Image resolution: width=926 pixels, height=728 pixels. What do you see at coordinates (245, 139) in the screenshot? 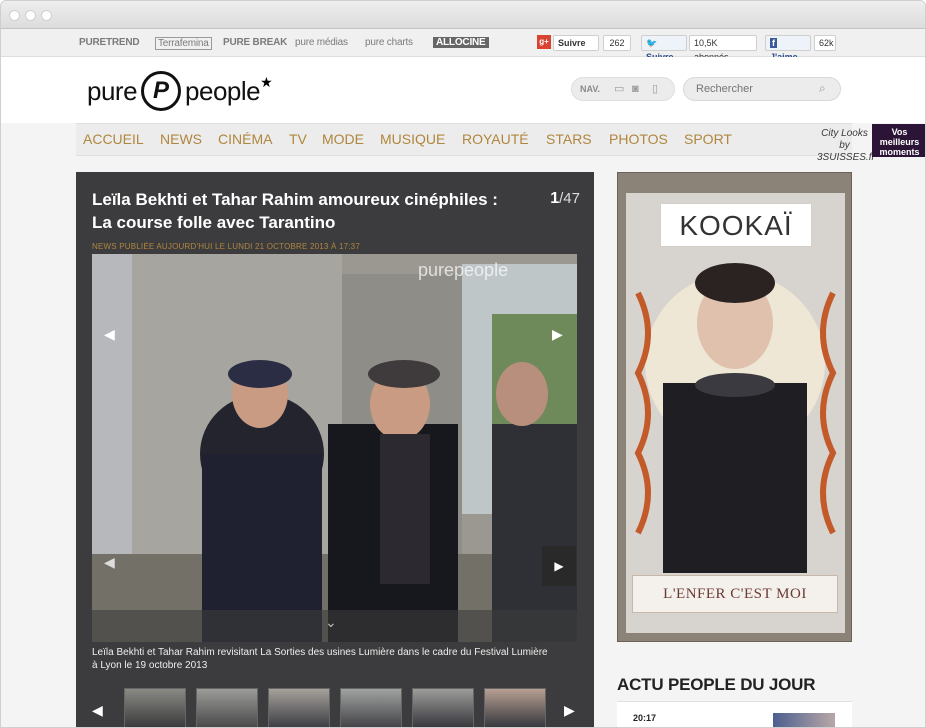
I see `menu-item-cinema: CINÉMA` at bounding box center [245, 139].